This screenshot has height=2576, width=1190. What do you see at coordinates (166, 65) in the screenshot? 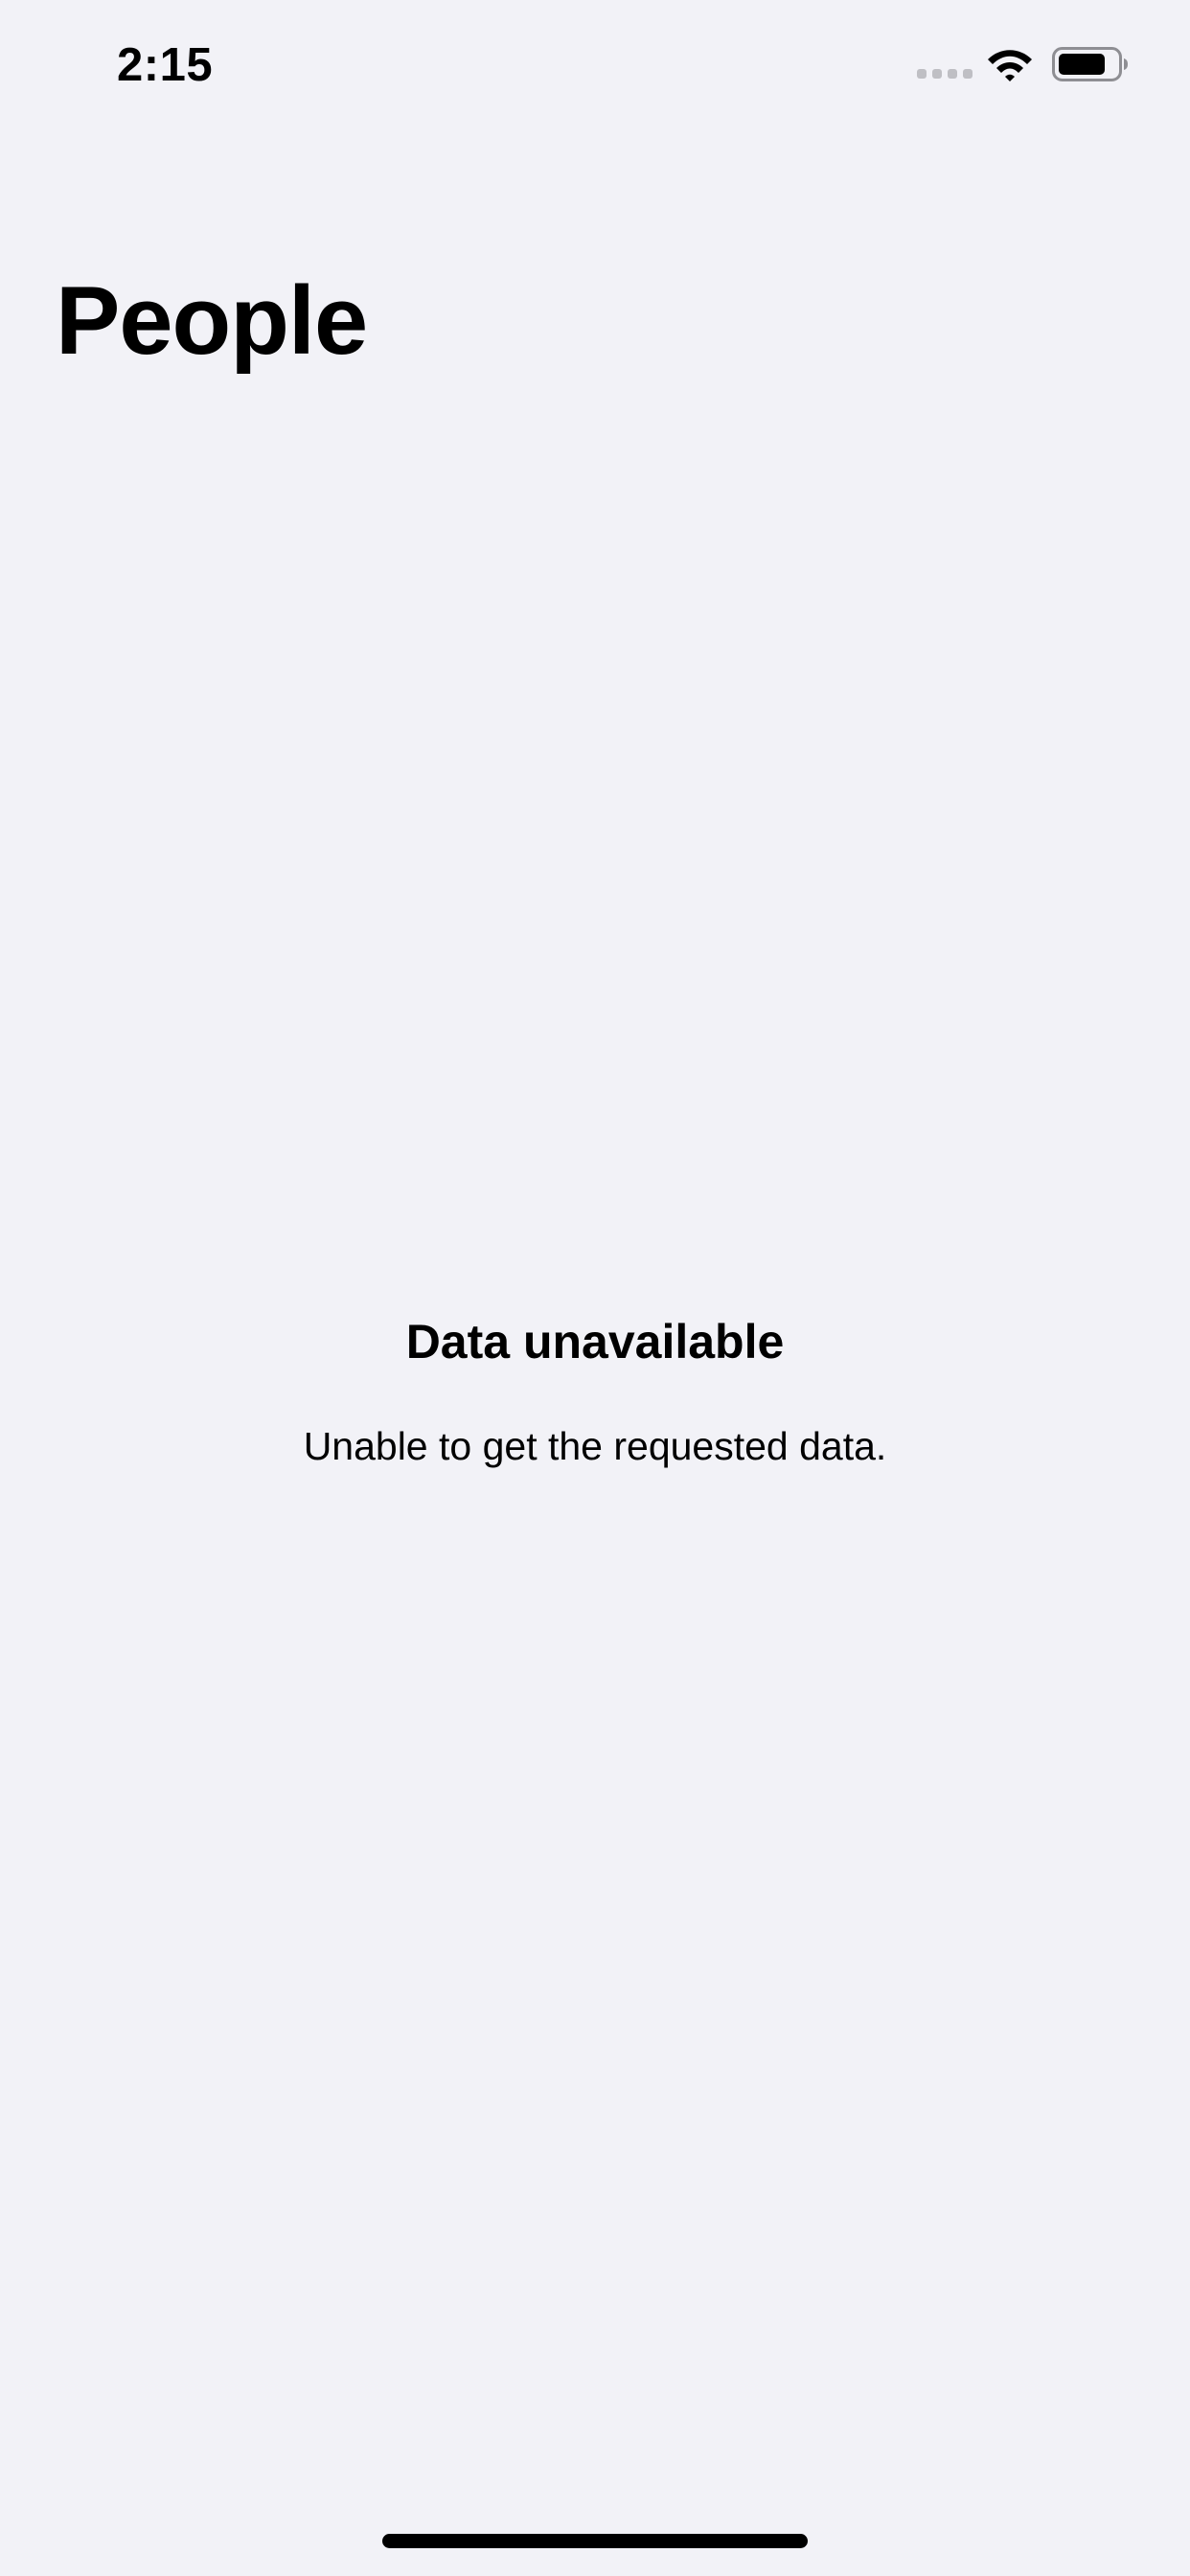
I see `status-time: 2:15` at bounding box center [166, 65].